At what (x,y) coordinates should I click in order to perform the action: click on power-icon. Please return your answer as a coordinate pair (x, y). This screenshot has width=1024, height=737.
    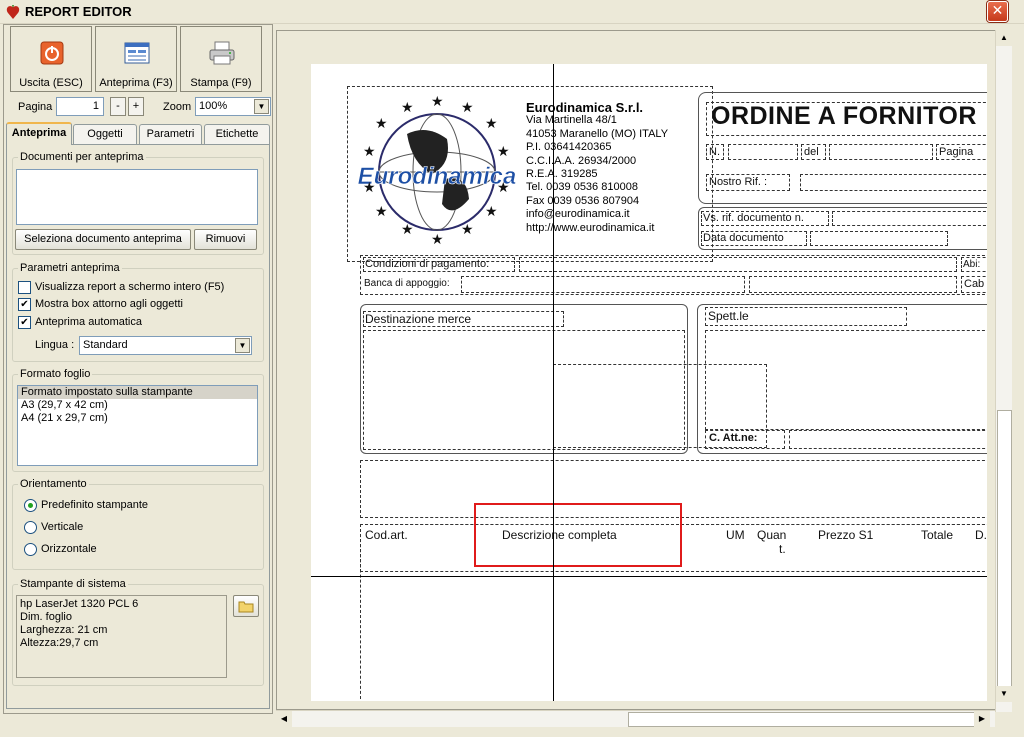
    Looking at the image, I should click on (52, 53).